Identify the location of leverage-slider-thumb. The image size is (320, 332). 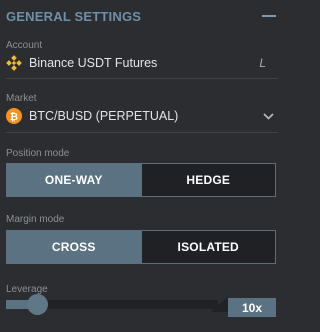
(37, 304).